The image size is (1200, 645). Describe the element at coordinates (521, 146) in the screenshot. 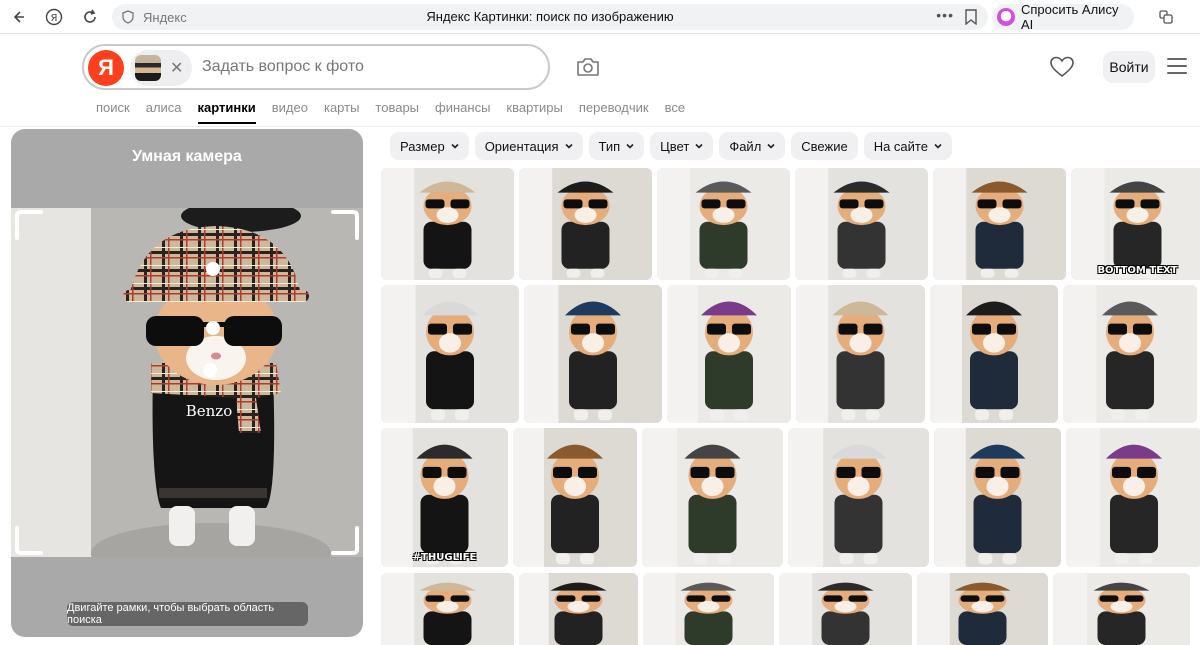

I see `filter-orientation-label: Ориентация` at that location.